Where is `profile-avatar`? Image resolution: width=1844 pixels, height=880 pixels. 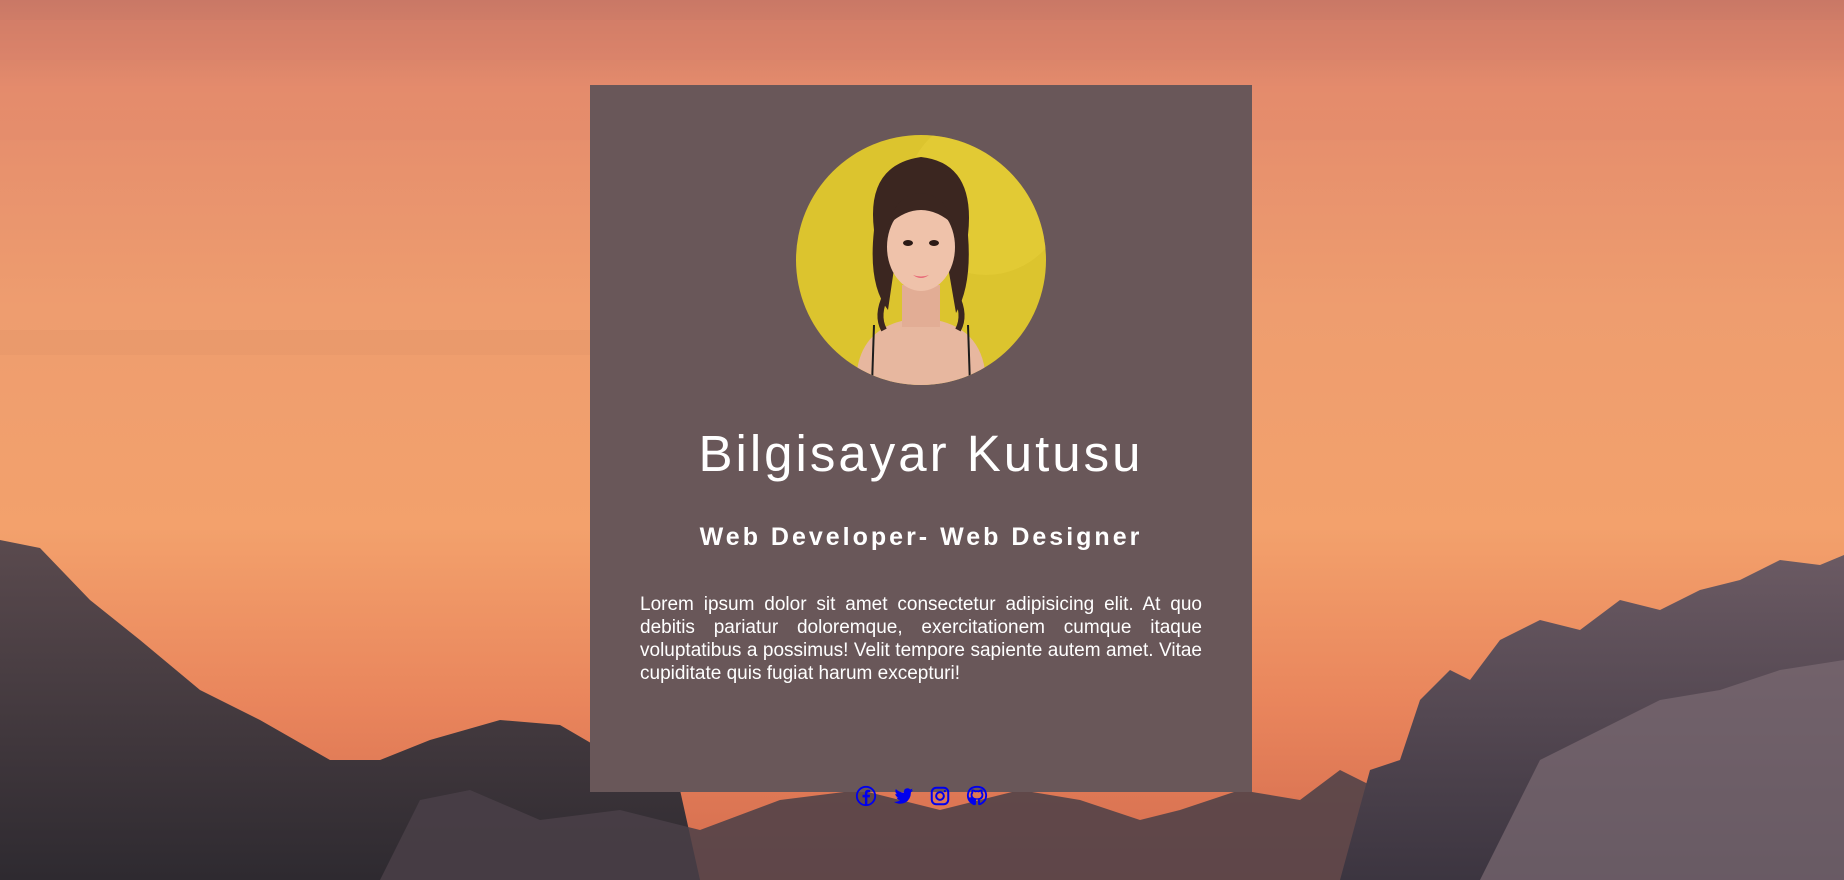 profile-avatar is located at coordinates (921, 260).